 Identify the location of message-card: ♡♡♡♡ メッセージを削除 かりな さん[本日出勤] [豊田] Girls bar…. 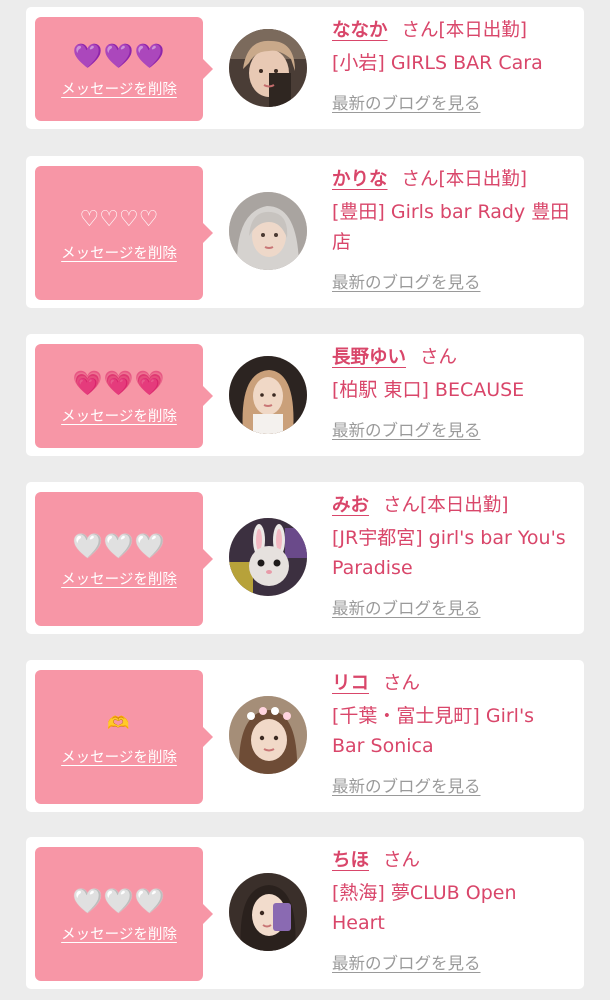
(305, 232).